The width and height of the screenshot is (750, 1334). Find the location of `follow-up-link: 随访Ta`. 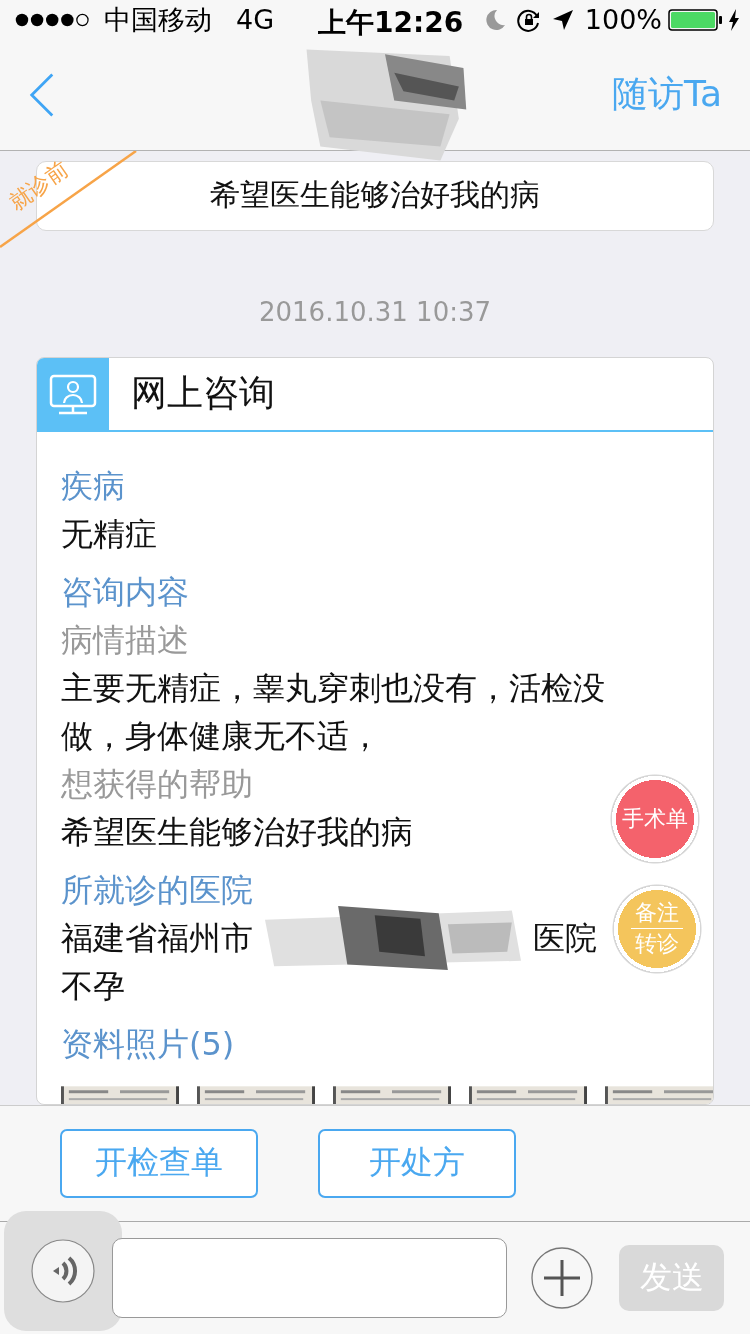

follow-up-link: 随访Ta is located at coordinates (666, 95).